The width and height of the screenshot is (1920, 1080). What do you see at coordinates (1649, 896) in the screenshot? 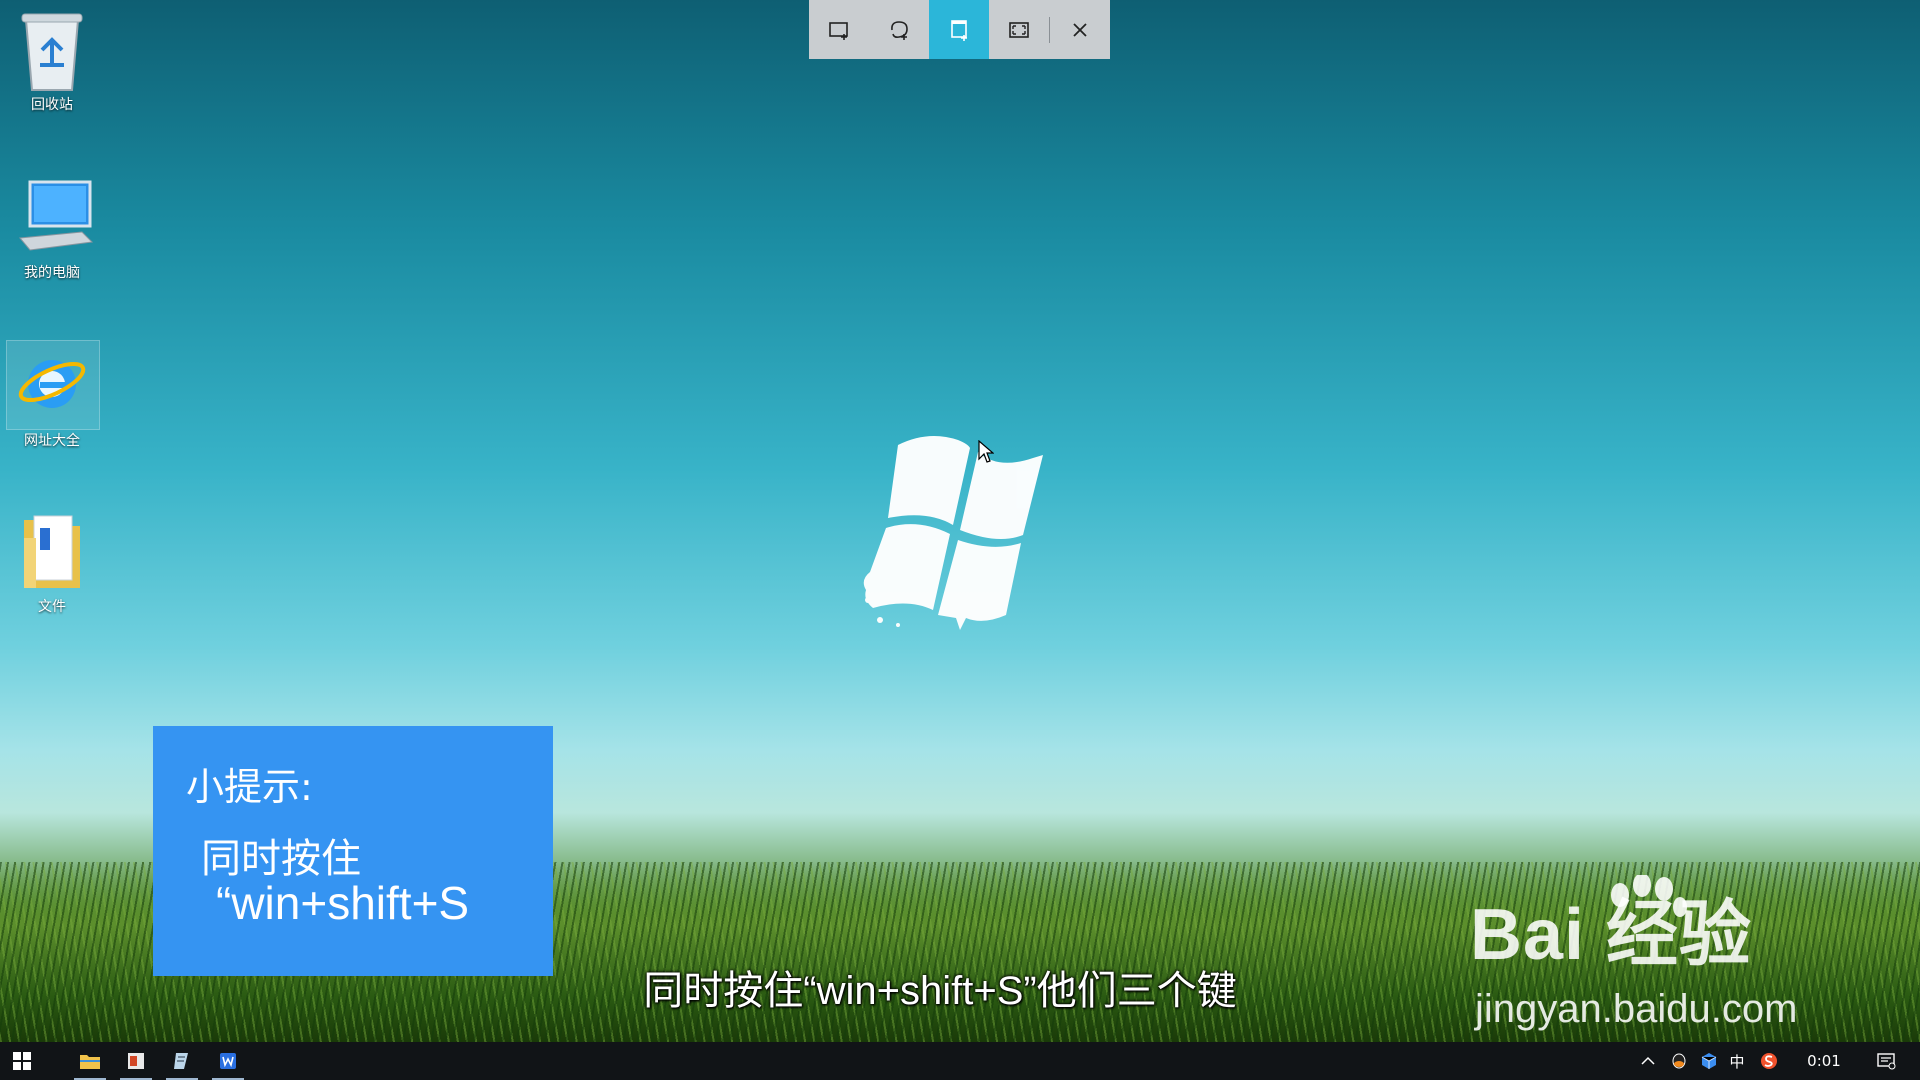
I see `paw-icon` at bounding box center [1649, 896].